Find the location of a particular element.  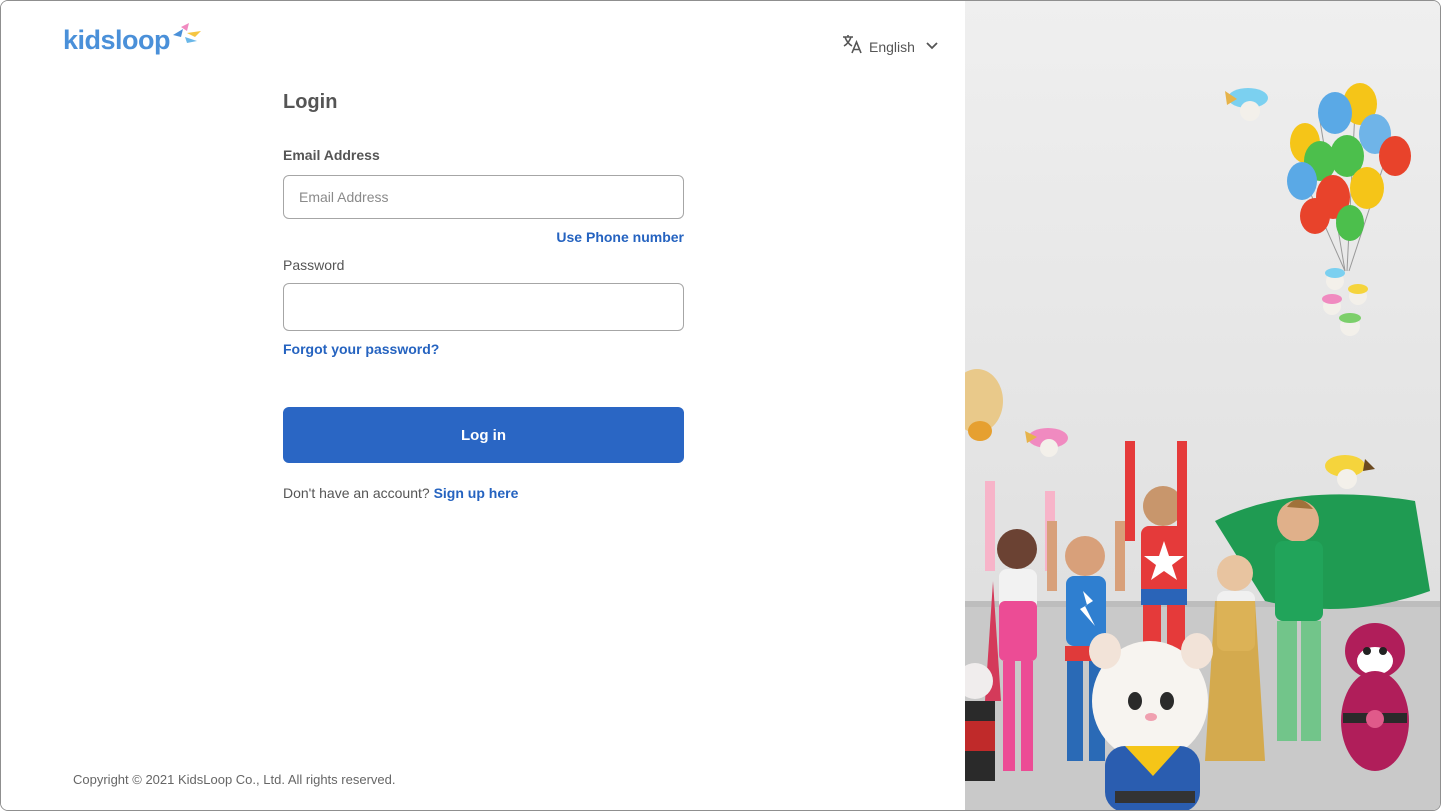

language-selector: English is located at coordinates (890, 46).